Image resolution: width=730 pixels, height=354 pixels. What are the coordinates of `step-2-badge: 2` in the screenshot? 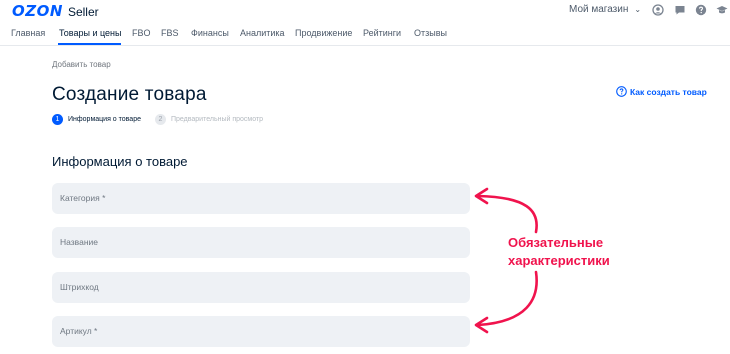 It's located at (160, 119).